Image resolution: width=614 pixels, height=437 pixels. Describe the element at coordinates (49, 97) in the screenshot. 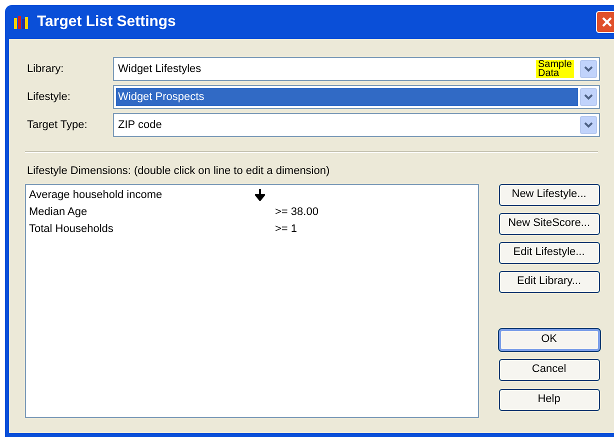

I see `field-label: Lifestyle:` at that location.